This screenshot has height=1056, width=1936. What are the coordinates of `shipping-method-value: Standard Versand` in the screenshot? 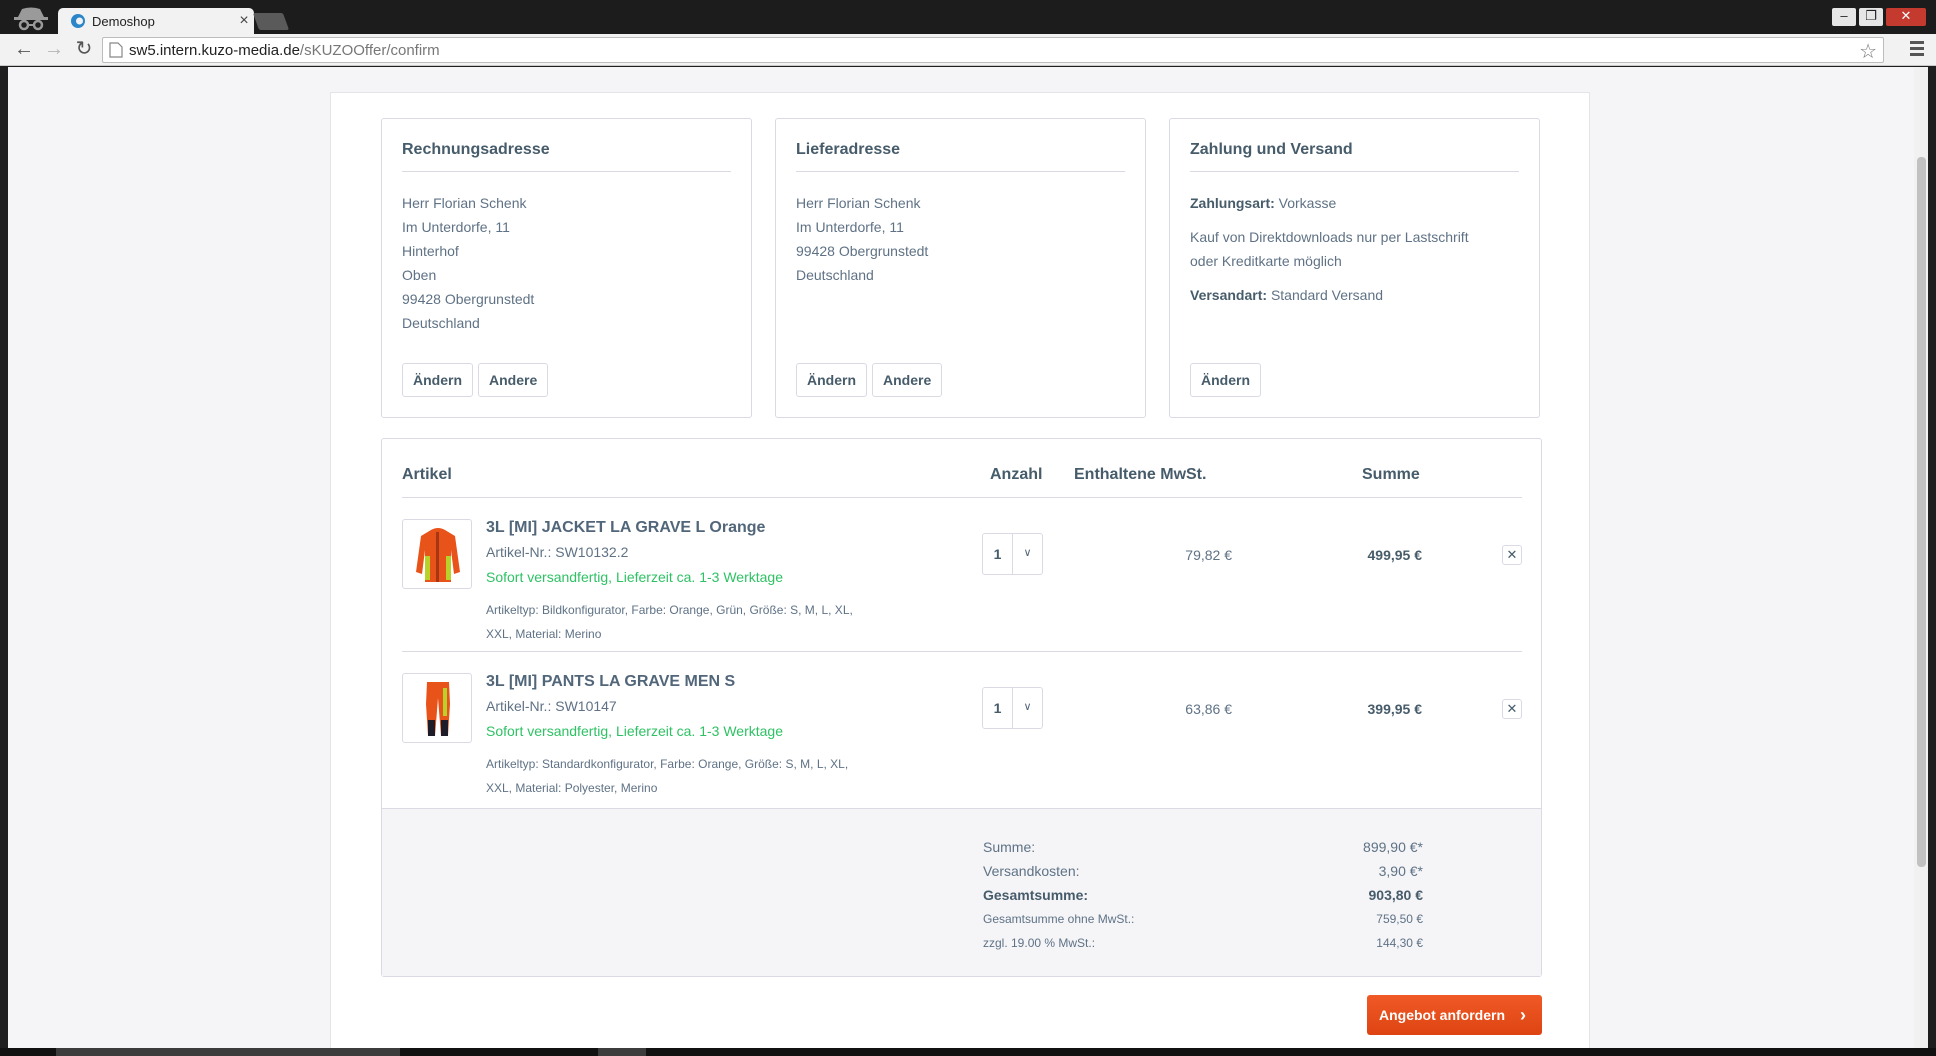 It's located at (1327, 295).